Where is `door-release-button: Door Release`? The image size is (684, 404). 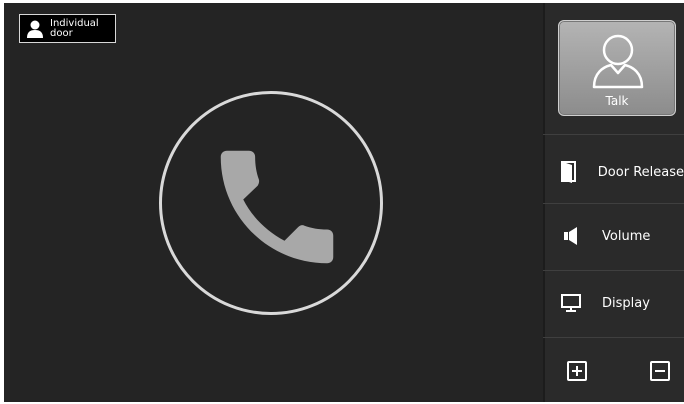 door-release-button: Door Release is located at coordinates (613, 172).